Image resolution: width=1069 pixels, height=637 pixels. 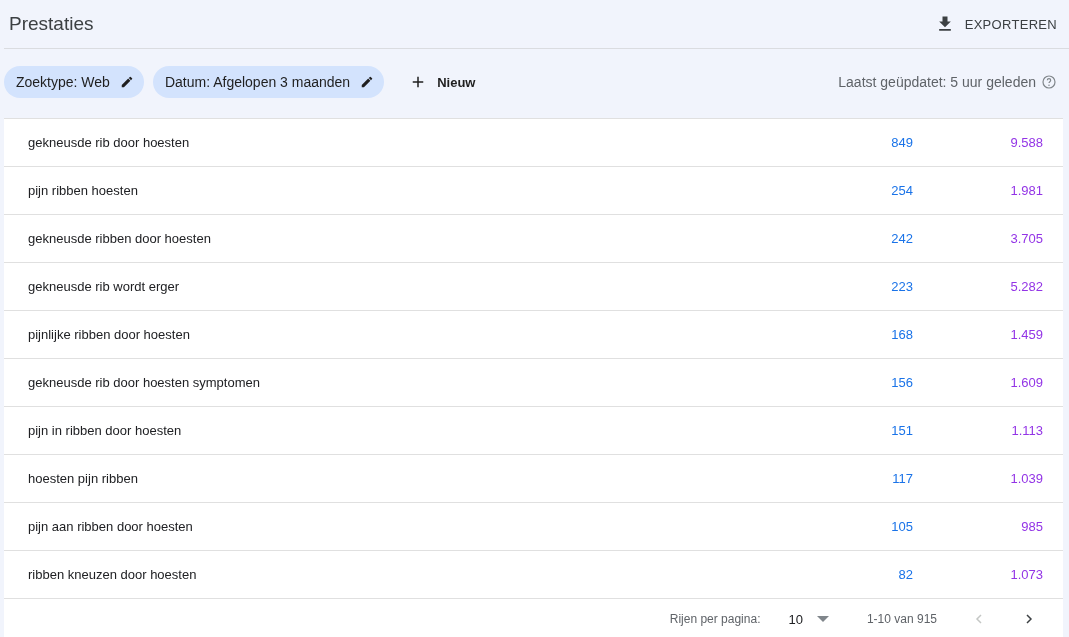 I want to click on impressions-cell: 1.459, so click(x=1026, y=334).